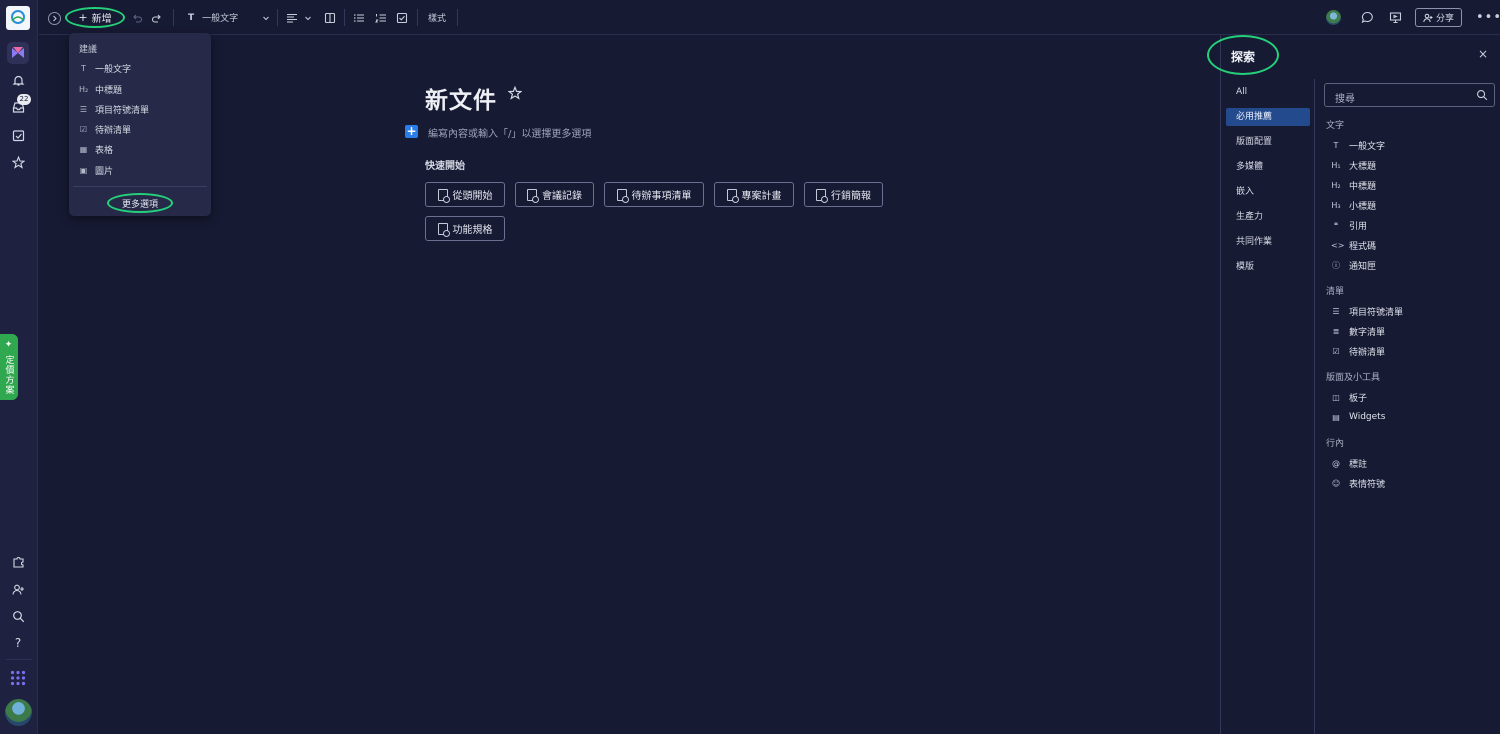 The height and width of the screenshot is (734, 1500). Describe the element at coordinates (113, 69) in the screenshot. I see `dropdown-item-label: 一般文字` at that location.